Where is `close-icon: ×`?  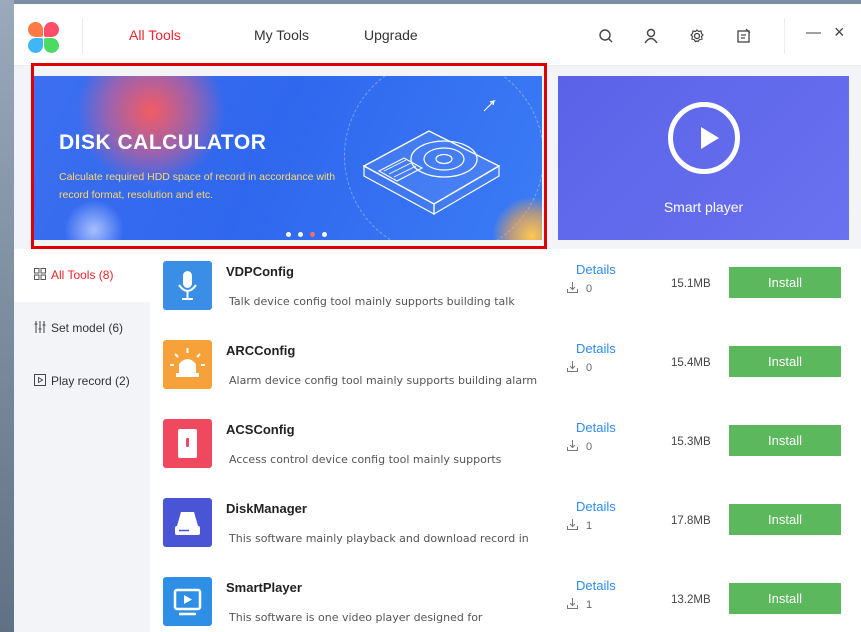 close-icon: × is located at coordinates (844, 32).